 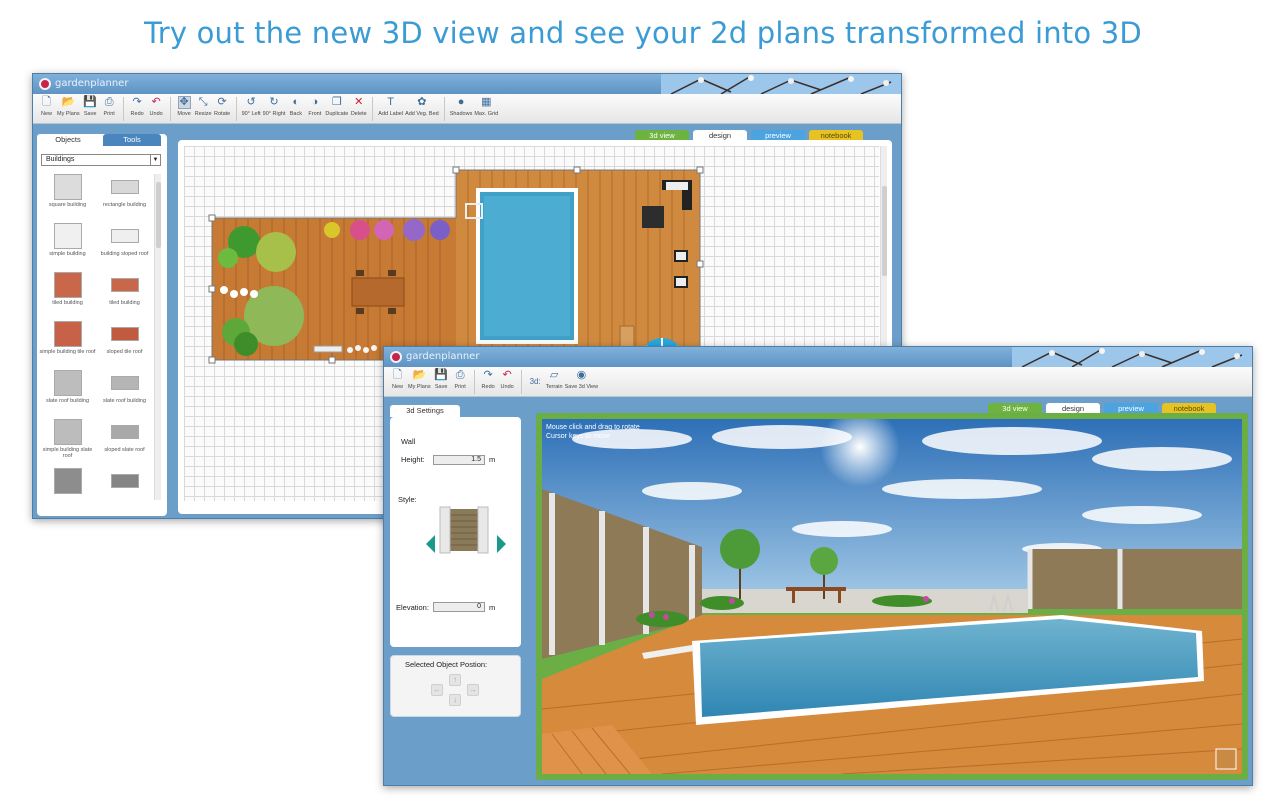 What do you see at coordinates (336, 105) in the screenshot?
I see `duplicate-button: ❐ Duplicate` at bounding box center [336, 105].